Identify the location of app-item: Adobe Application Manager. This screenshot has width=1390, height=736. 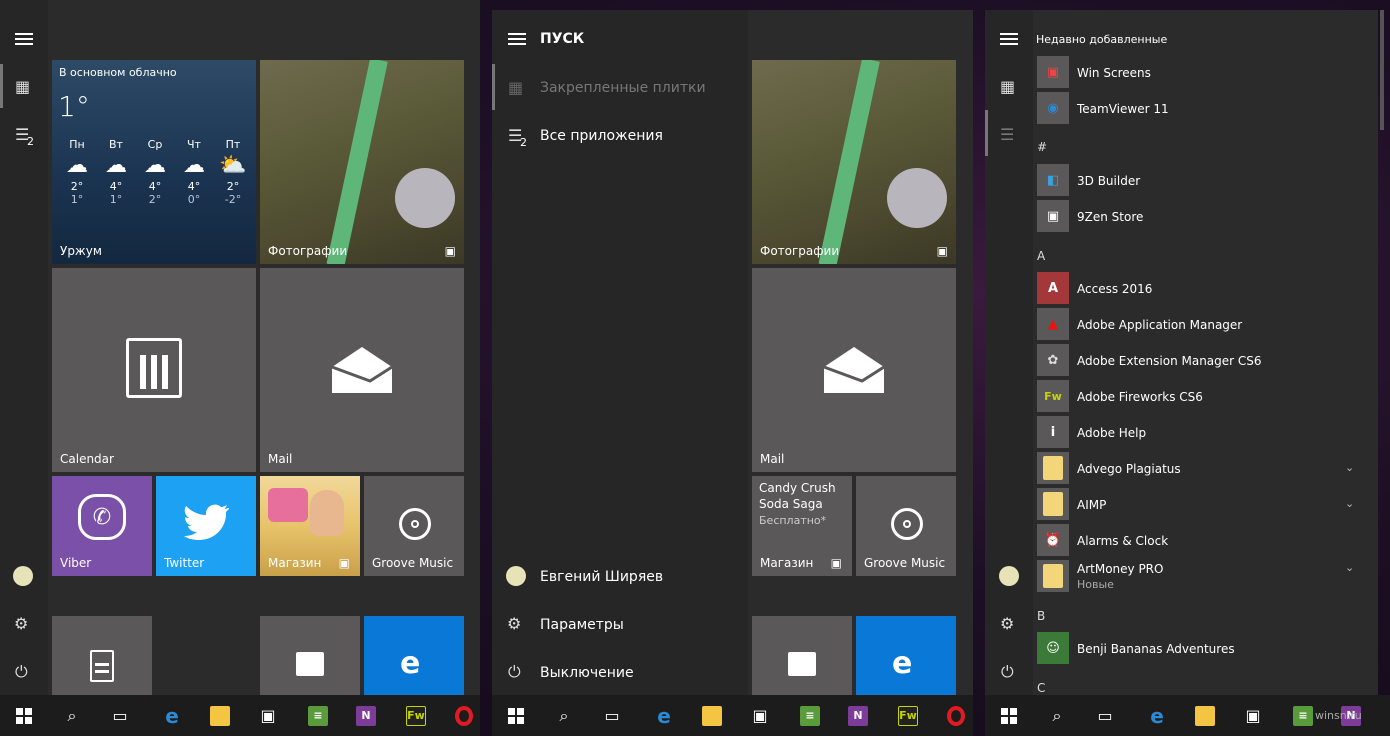
(1159, 325).